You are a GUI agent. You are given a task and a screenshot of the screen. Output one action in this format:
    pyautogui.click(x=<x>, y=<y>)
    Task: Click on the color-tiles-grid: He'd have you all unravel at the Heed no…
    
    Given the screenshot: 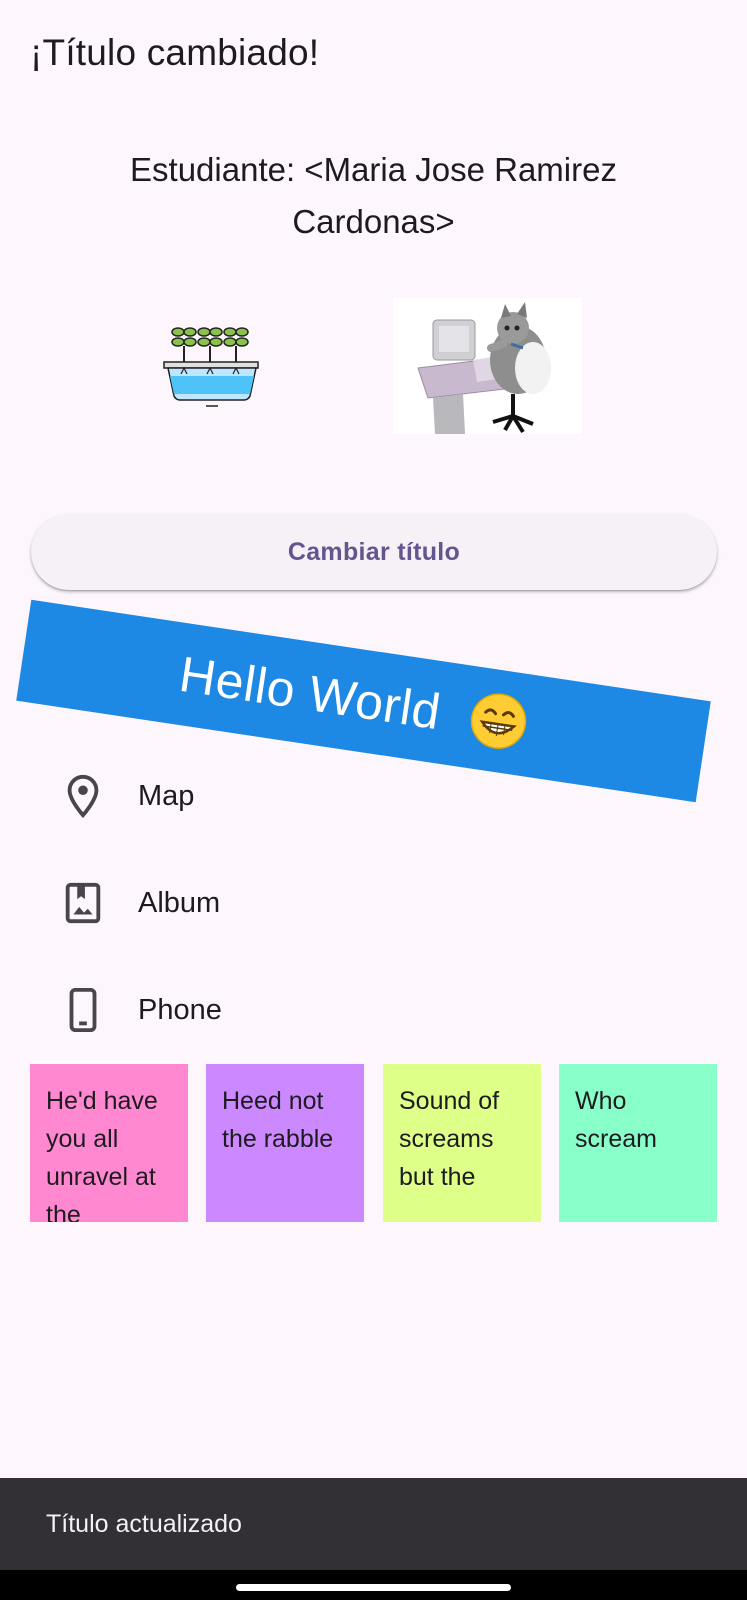 What is the action you would take?
    pyautogui.click(x=373, y=1143)
    